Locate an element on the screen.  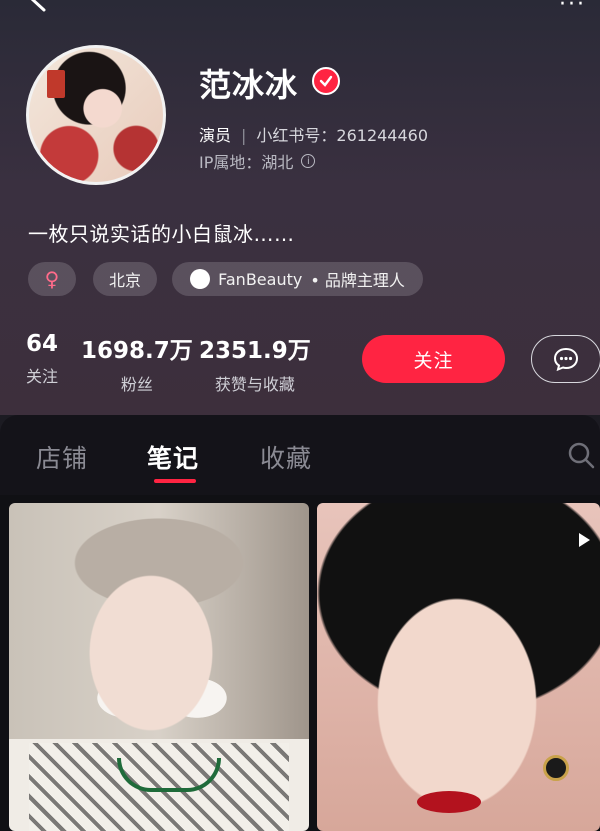
active-tab-indicator is located at coordinates (175, 481).